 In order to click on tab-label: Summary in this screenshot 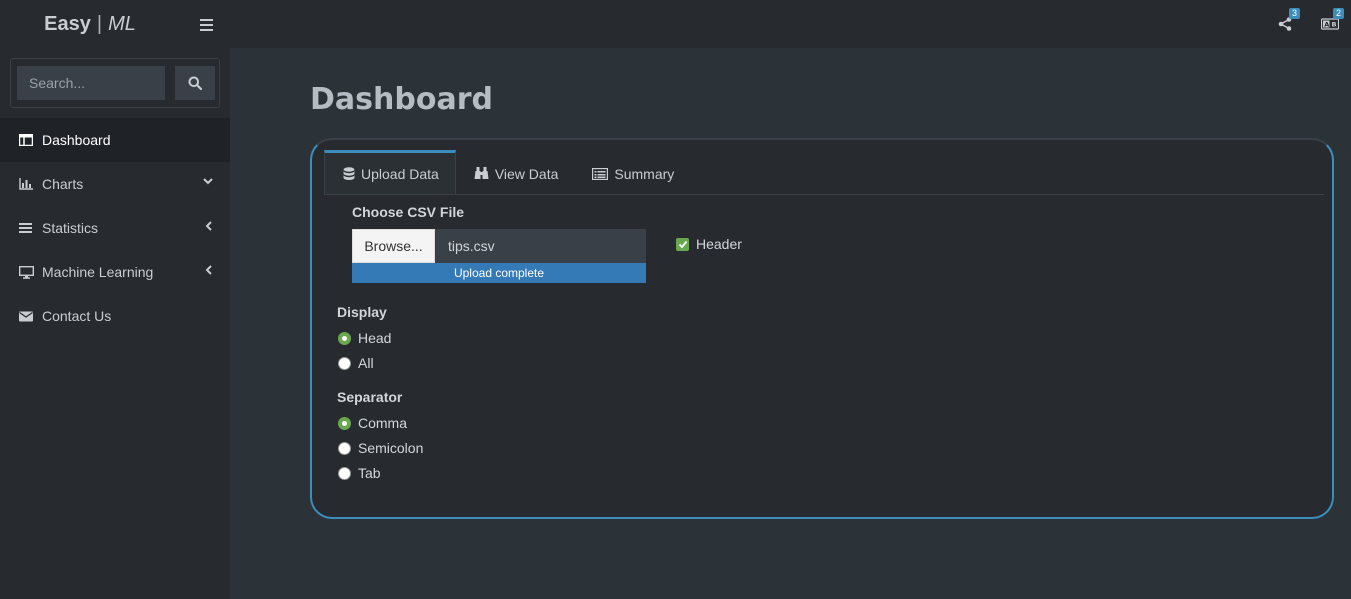, I will do `click(644, 173)`.